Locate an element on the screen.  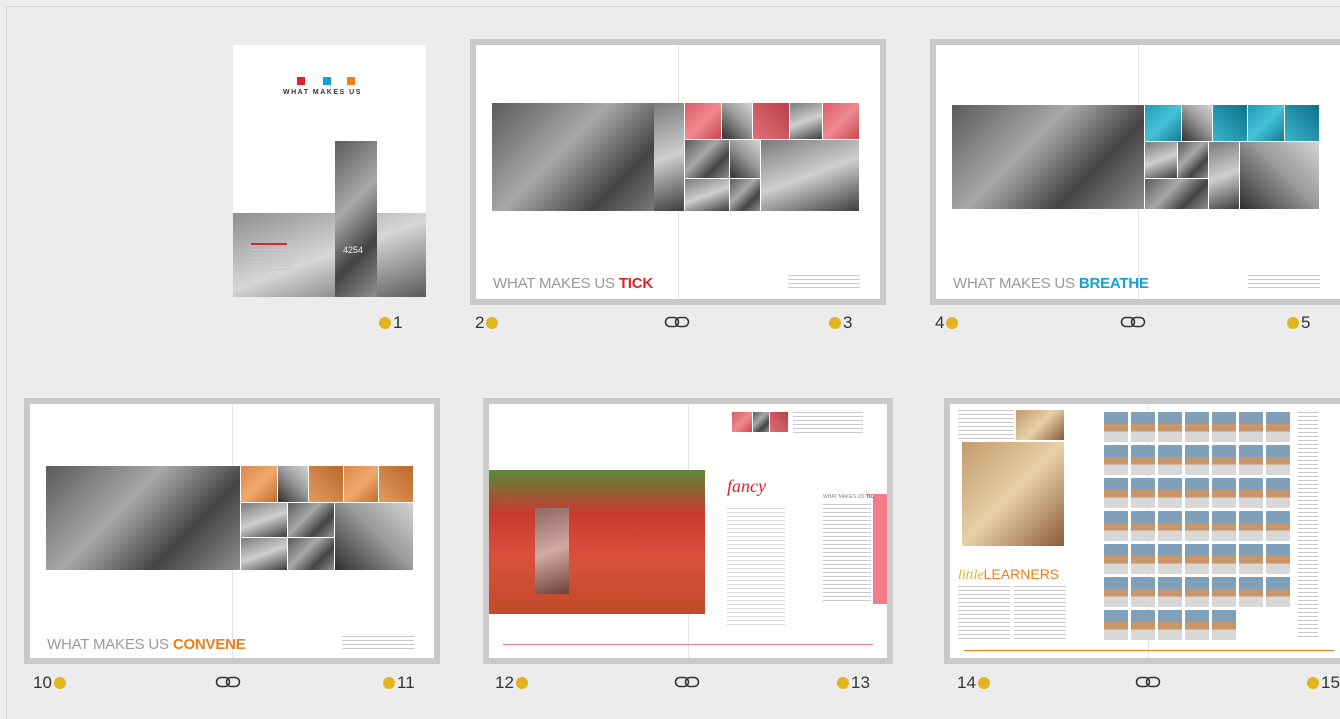
page-number-12: 12 is located at coordinates (511, 683).